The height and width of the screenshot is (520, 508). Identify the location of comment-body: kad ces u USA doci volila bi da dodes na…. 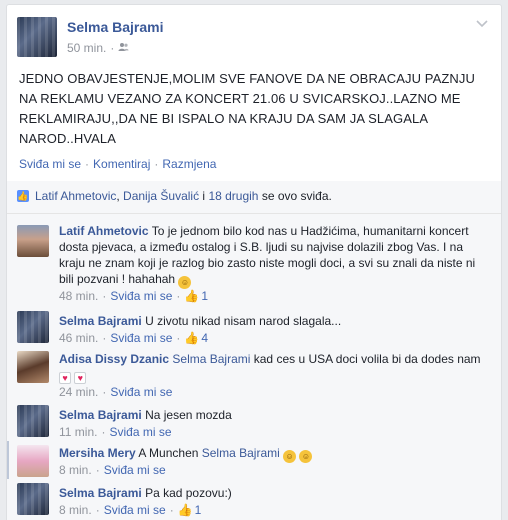
(365, 359).